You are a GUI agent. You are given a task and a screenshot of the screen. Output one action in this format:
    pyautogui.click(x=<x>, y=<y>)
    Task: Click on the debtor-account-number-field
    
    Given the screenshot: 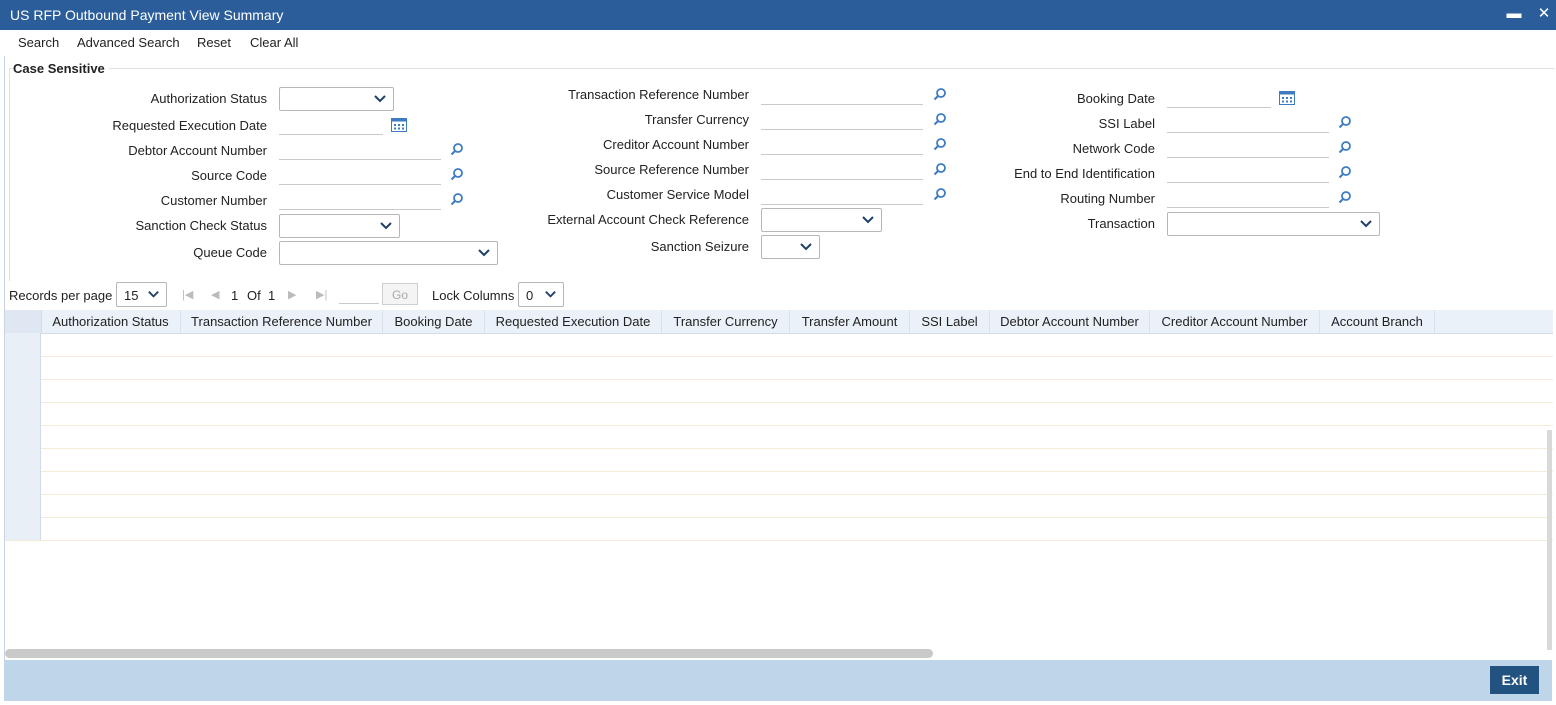 What is the action you would take?
    pyautogui.click(x=360, y=150)
    